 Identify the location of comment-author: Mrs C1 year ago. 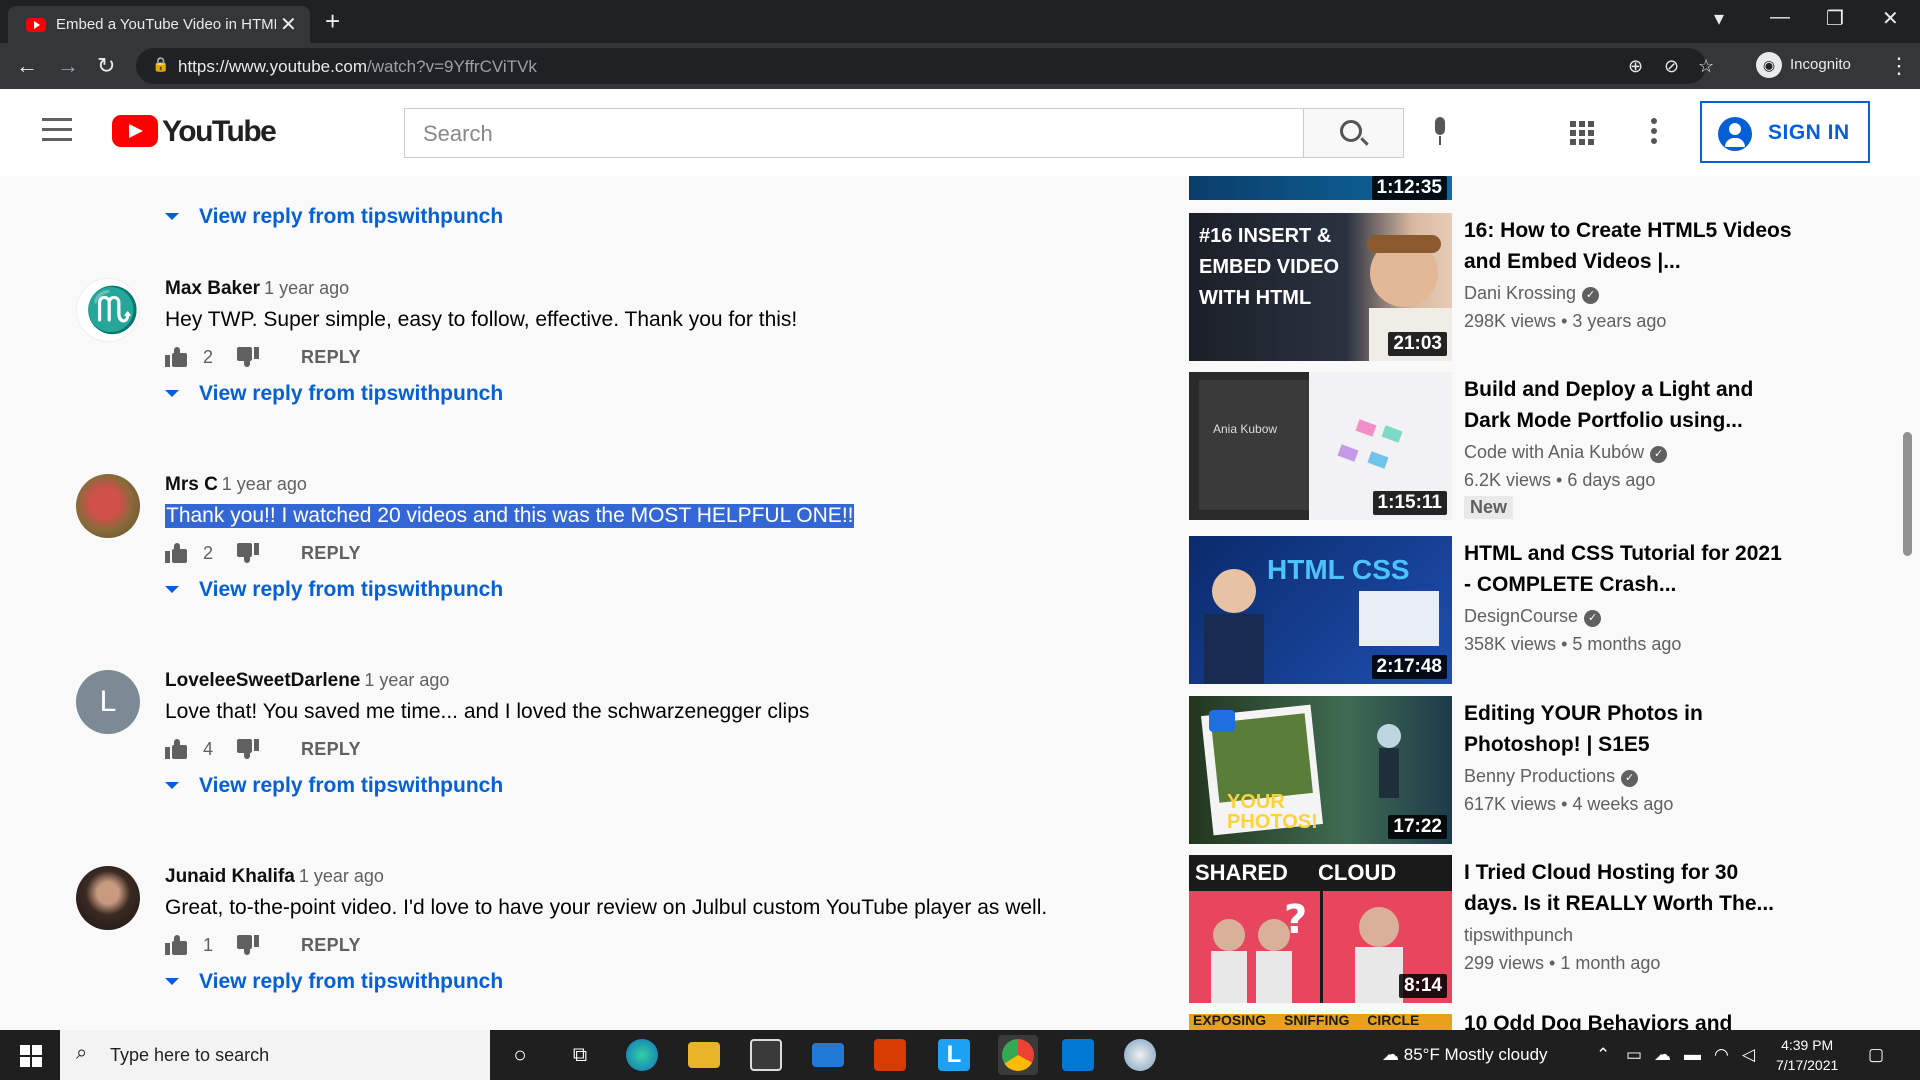
(236, 485).